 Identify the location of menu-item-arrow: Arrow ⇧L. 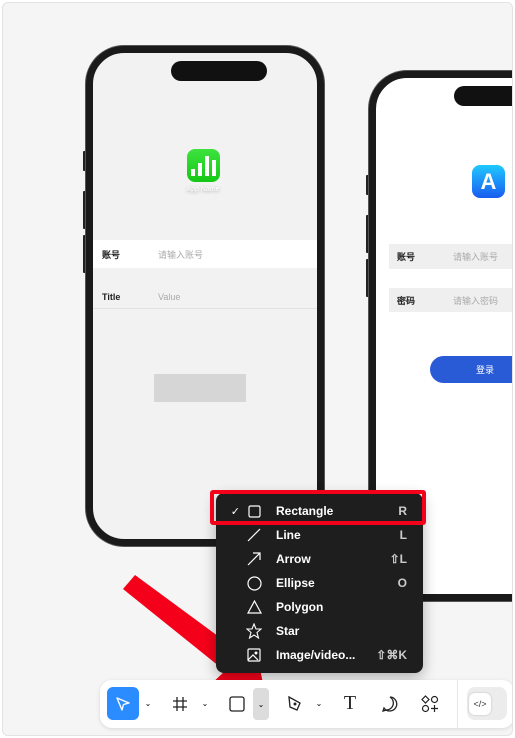
(319, 559).